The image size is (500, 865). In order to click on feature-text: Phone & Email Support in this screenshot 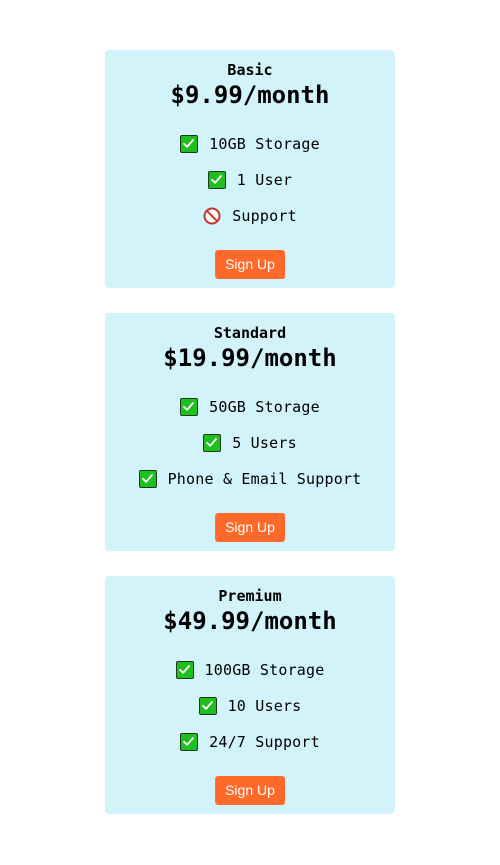, I will do `click(264, 479)`.